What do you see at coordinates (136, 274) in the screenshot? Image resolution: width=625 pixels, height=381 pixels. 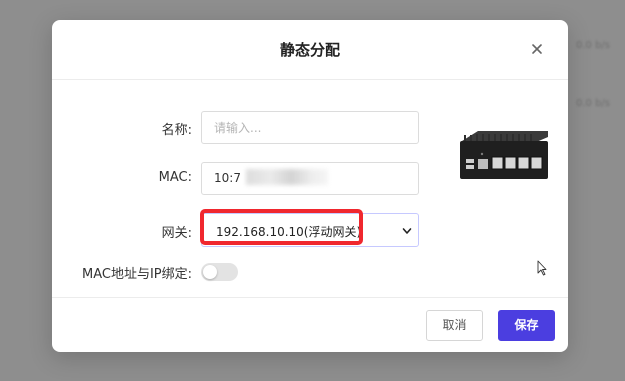 I see `binding-label: MAC地址与IP绑定:` at bounding box center [136, 274].